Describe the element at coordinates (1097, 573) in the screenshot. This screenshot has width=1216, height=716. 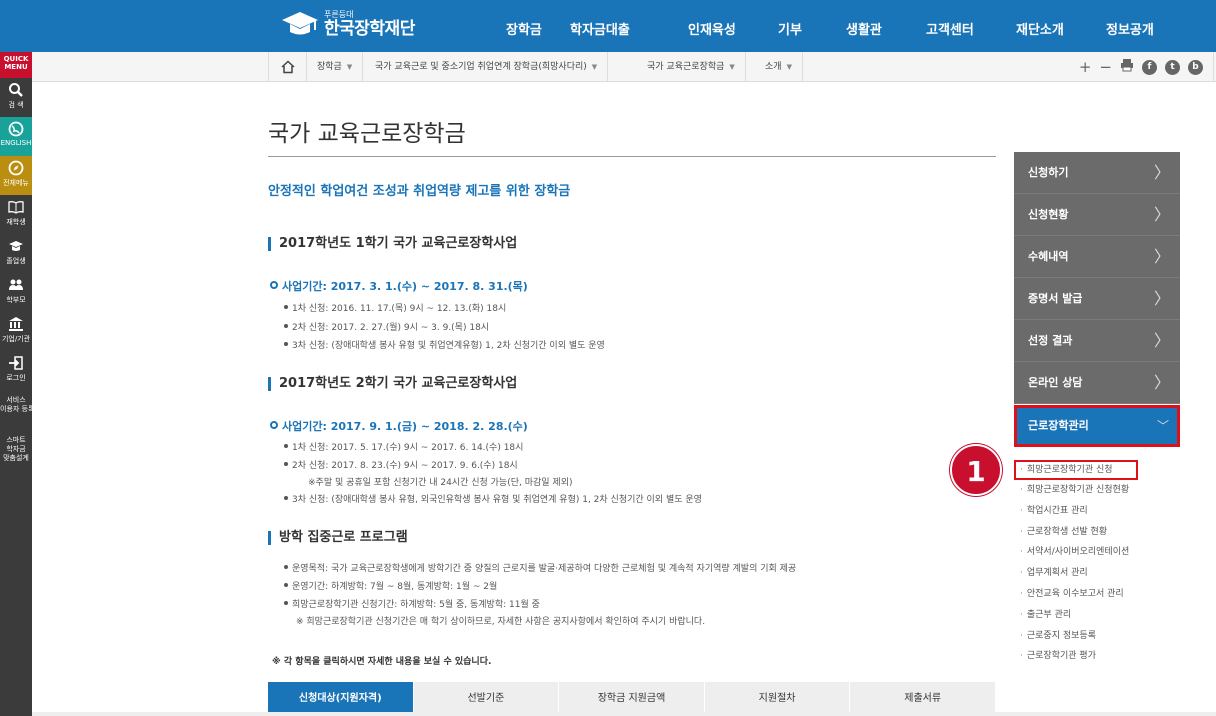
I see `submenu-item-work-plan: · 업무계획서 관리` at that location.